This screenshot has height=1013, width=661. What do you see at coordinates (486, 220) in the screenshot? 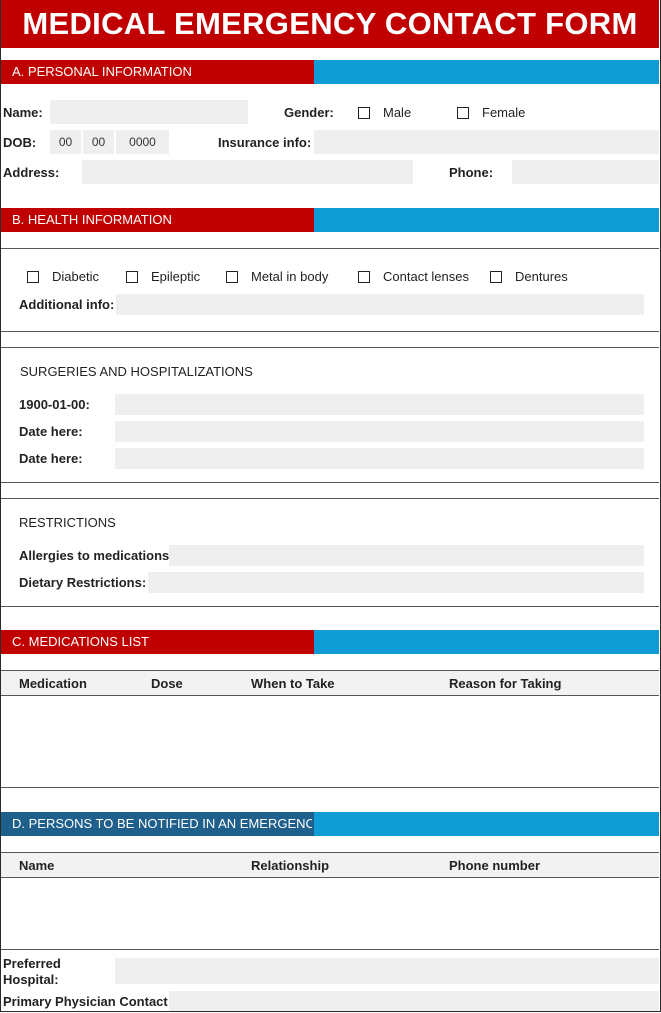
I see `section-b-accent` at bounding box center [486, 220].